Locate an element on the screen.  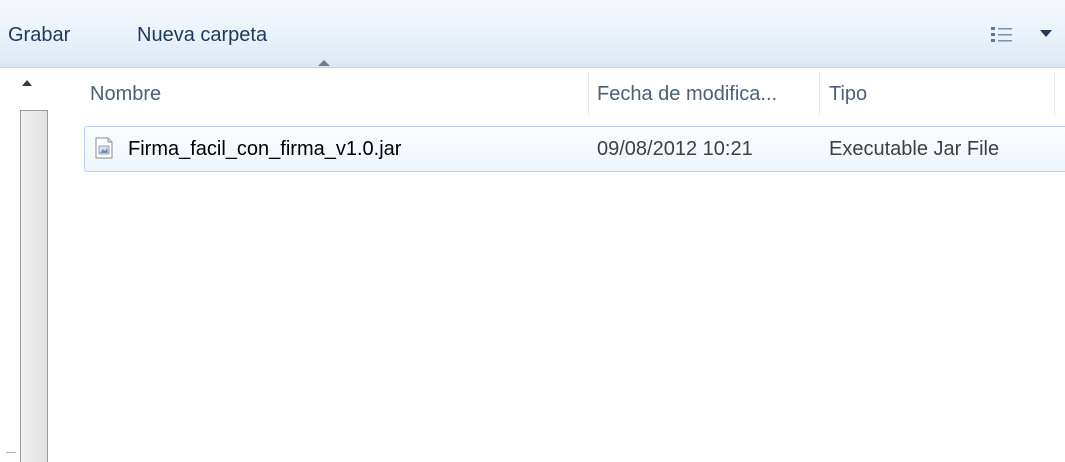
jar-file-icon is located at coordinates (104, 148).